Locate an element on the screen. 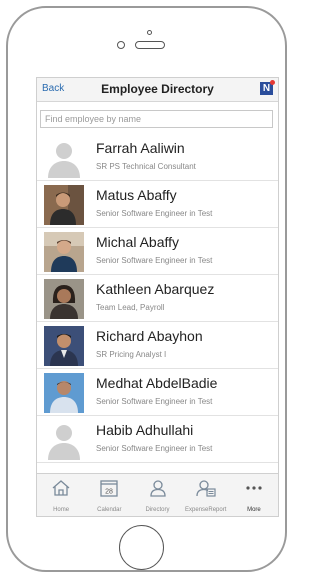  employee-title: SR PS Technical Consultant is located at coordinates (146, 166).